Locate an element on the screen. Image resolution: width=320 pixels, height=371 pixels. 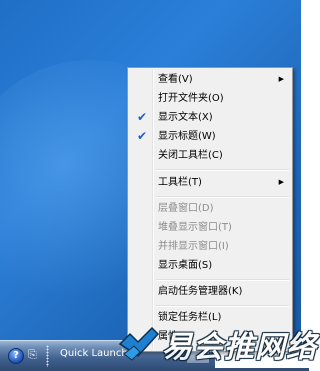
menu-item-show-text: ✔ 显示文本(X) is located at coordinates (210, 117).